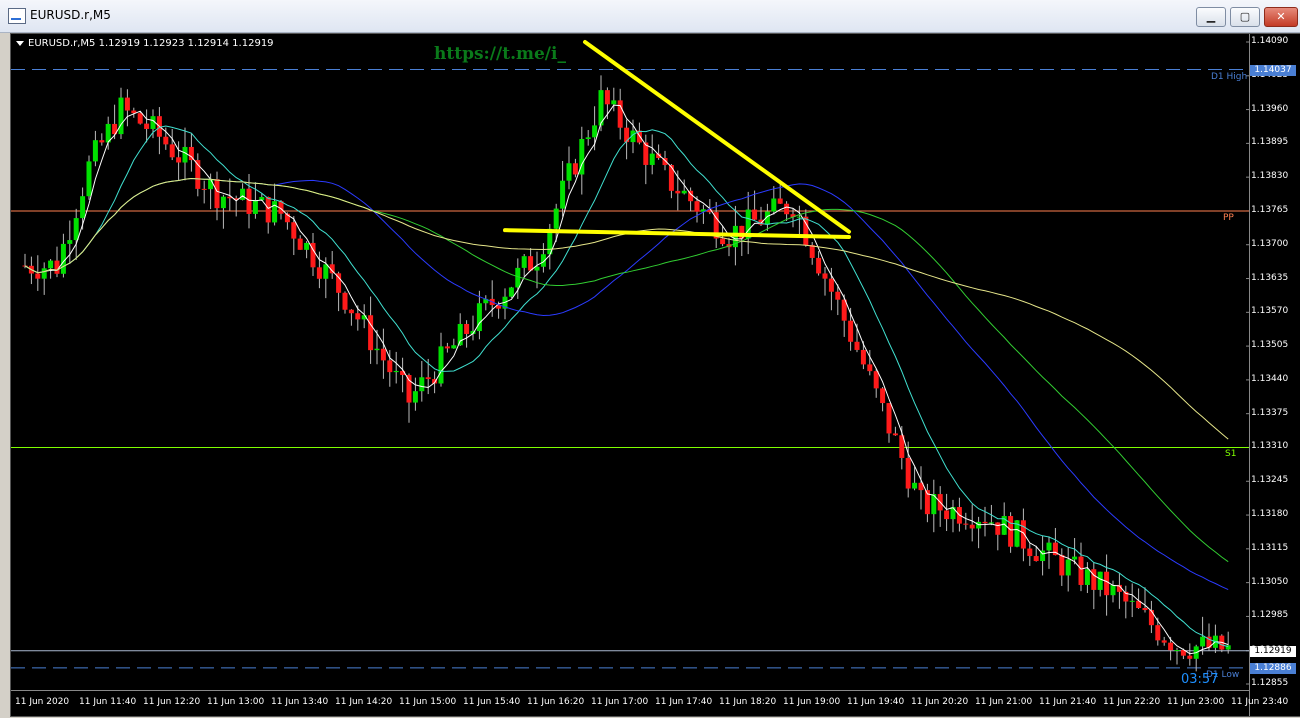  What do you see at coordinates (17, 16) in the screenshot?
I see `chart-window-icon` at bounding box center [17, 16].